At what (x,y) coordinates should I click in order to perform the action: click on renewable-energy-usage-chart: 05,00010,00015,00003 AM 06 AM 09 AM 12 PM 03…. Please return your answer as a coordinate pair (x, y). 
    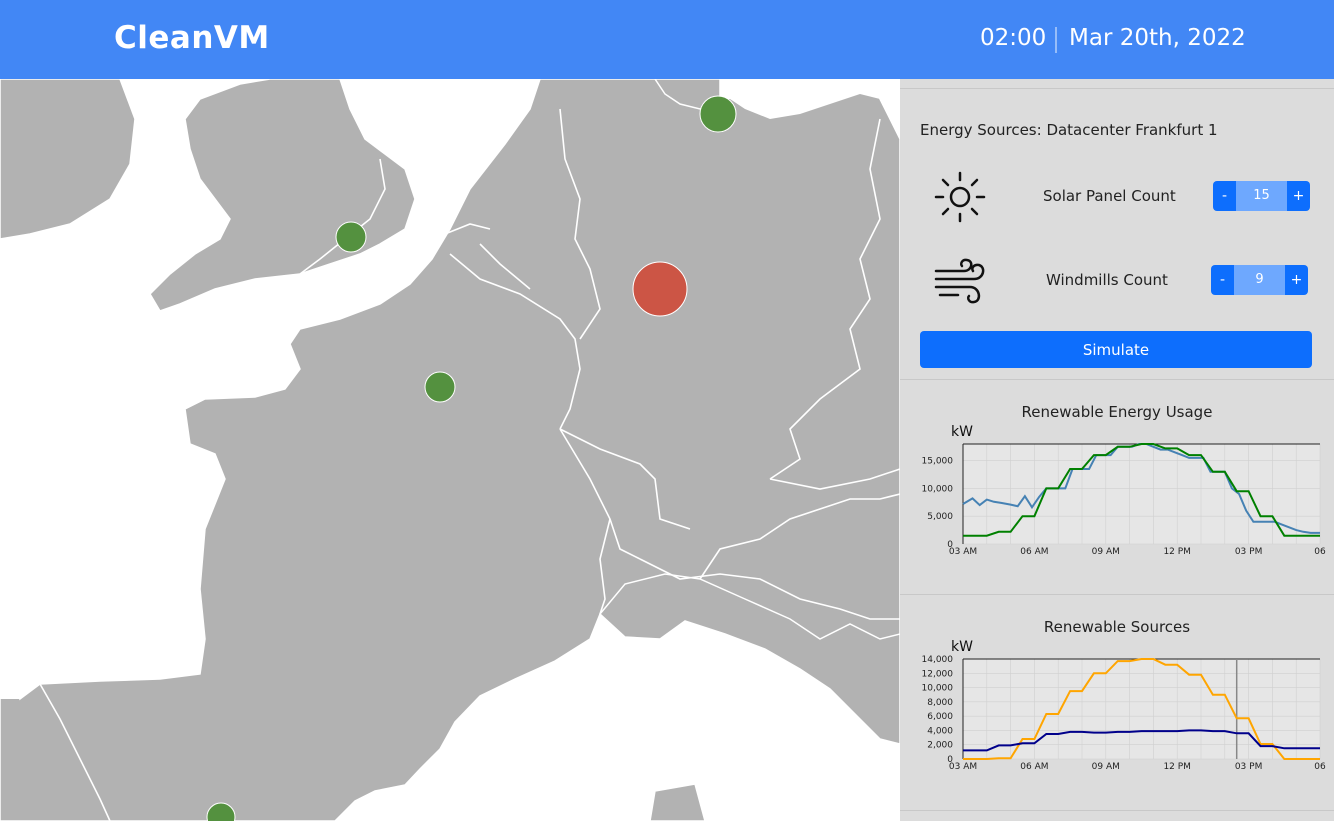
    Looking at the image, I should click on (1117, 487).